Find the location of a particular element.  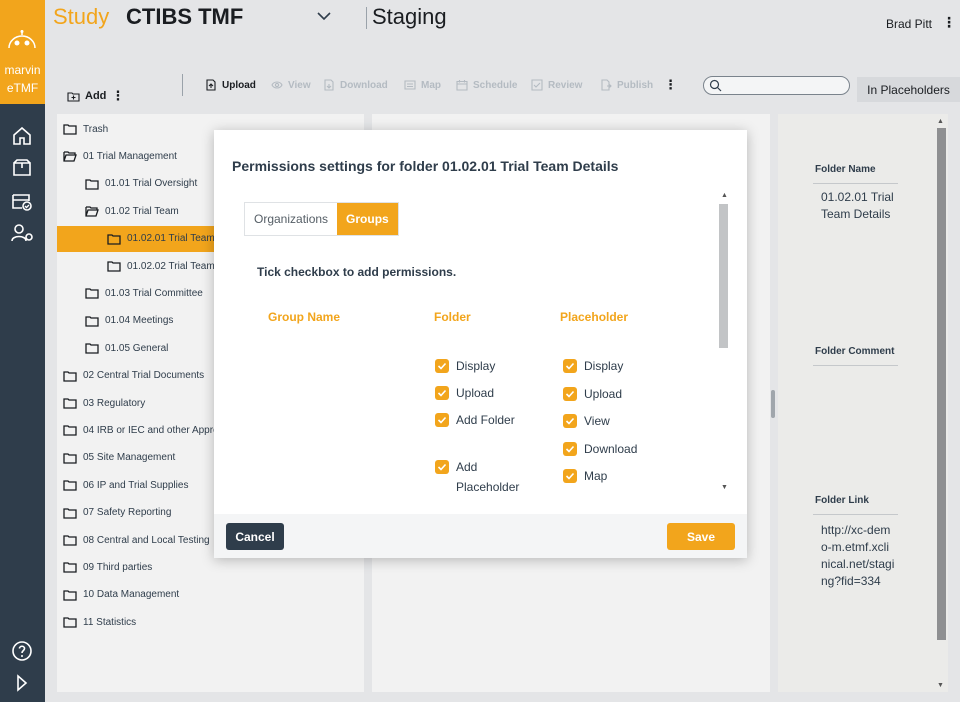

permission-label: Download is located at coordinates (611, 448).